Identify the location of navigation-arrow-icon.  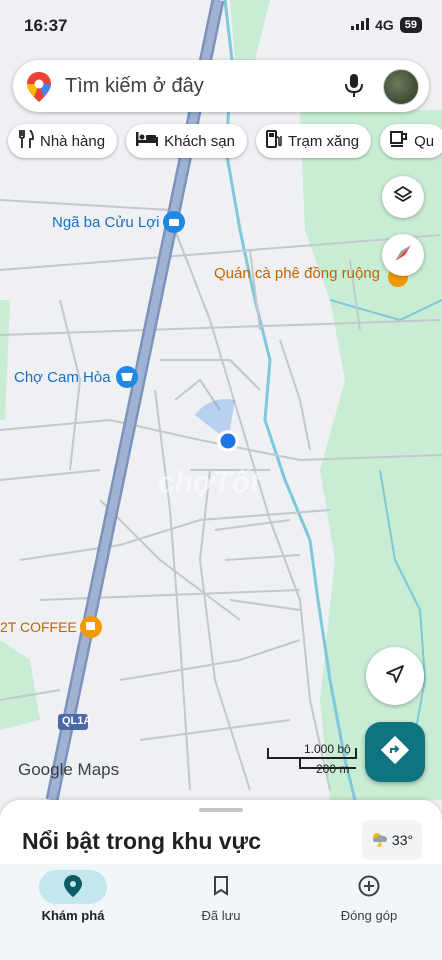
(395, 676).